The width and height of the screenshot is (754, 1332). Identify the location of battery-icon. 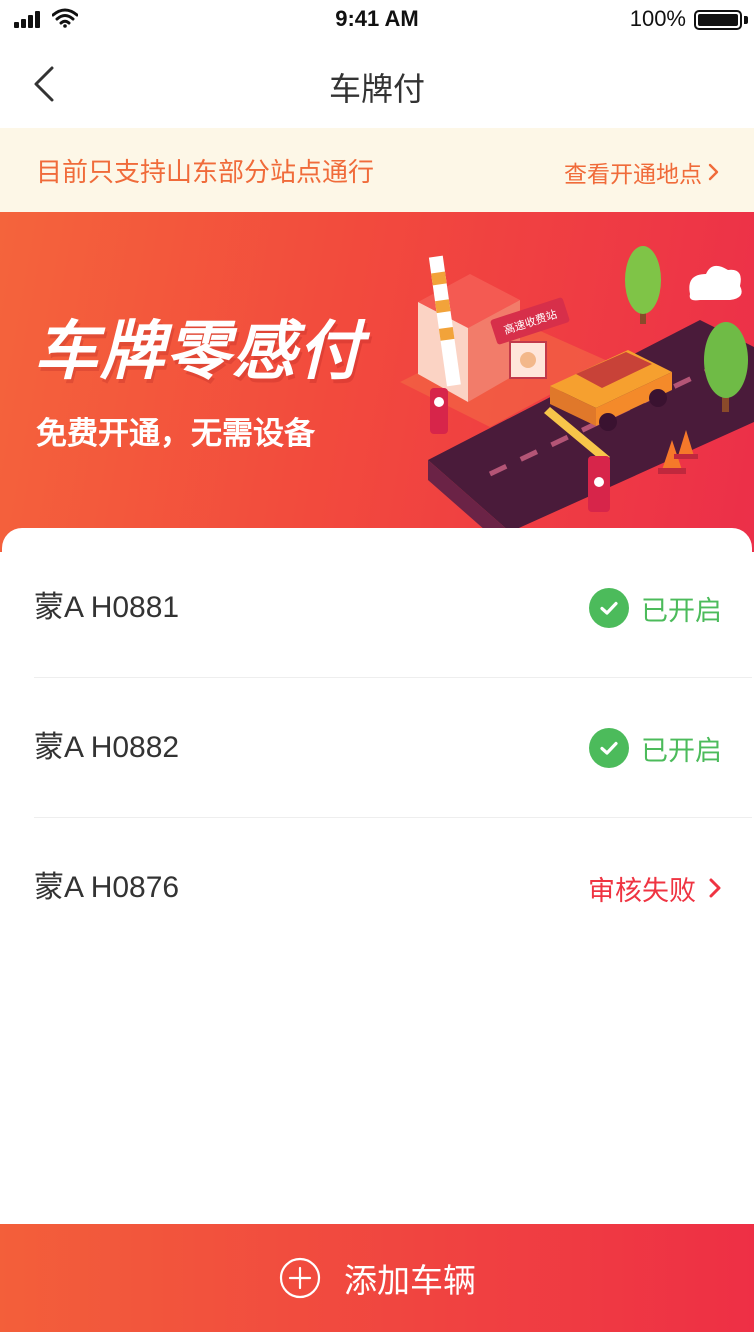
(718, 20).